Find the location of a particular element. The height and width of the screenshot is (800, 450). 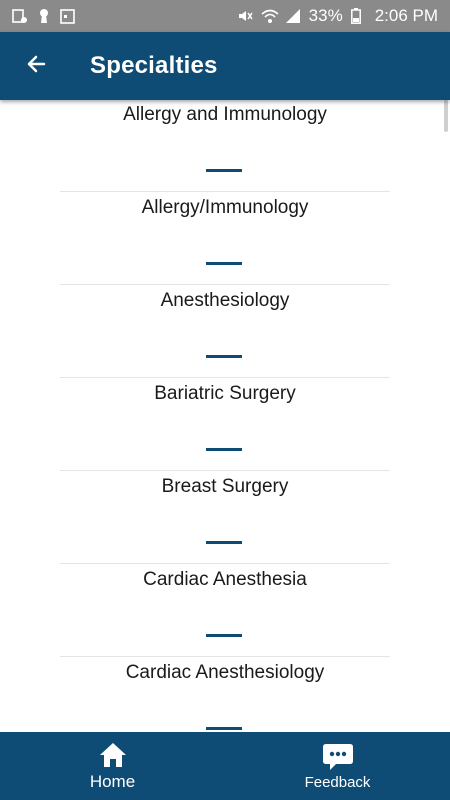

list-item-label: Breast Surgery is located at coordinates (225, 486).